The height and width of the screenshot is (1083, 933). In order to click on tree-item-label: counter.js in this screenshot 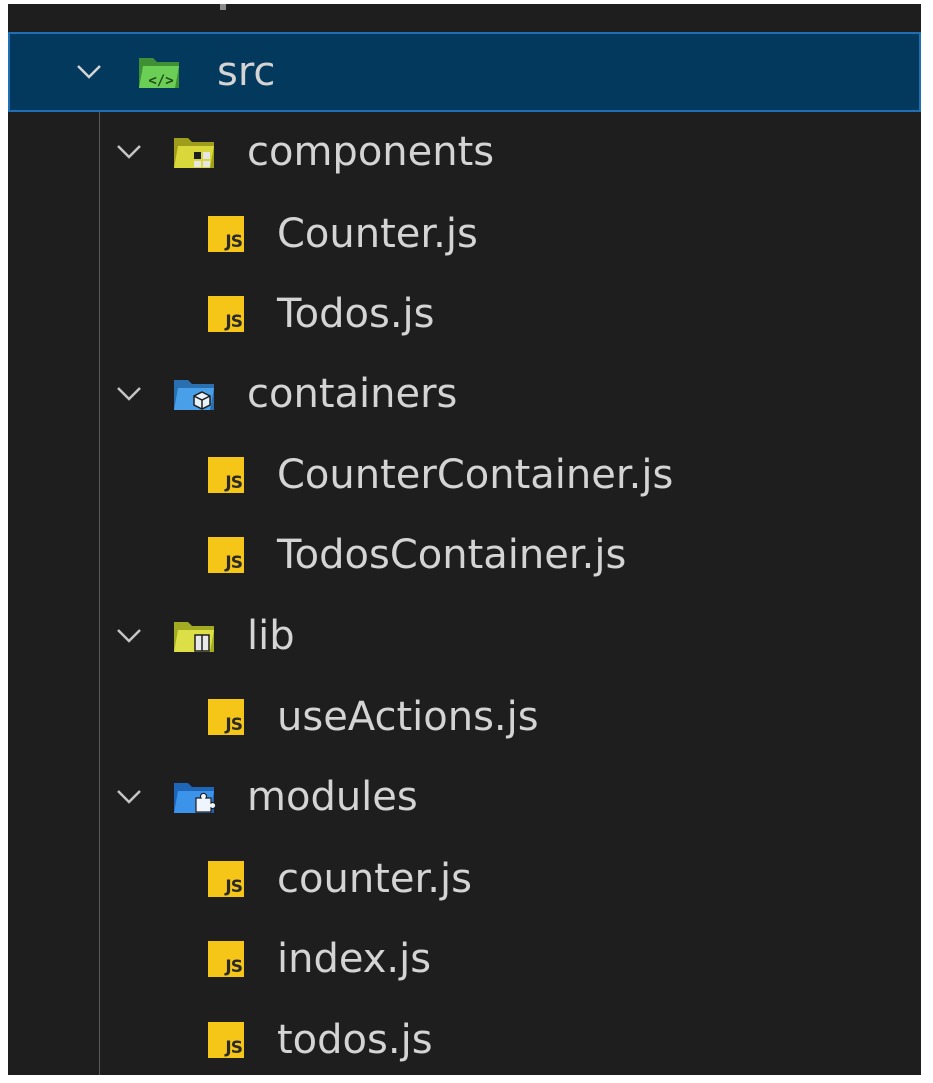, I will do `click(374, 879)`.